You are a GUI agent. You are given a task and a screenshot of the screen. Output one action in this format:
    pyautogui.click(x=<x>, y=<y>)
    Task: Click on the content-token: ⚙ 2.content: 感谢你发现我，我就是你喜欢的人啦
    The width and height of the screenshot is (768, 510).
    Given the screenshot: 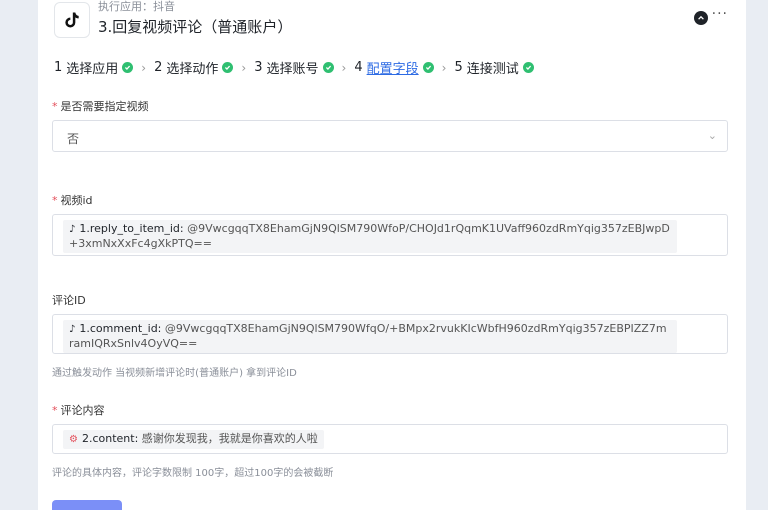 What is the action you would take?
    pyautogui.click(x=193, y=439)
    